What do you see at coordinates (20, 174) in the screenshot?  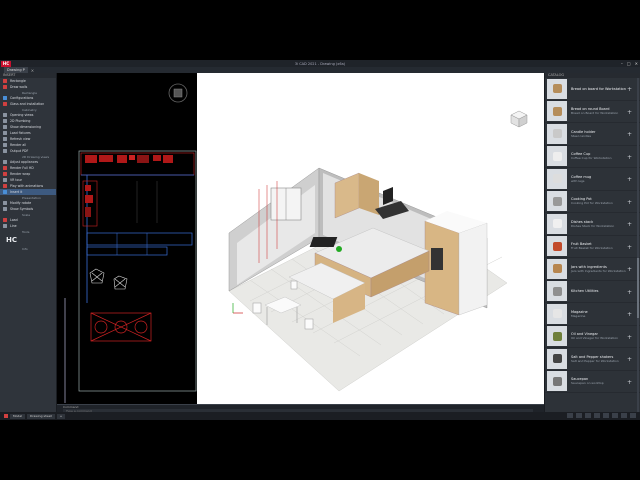 I see `tool-label: Render wrap` at bounding box center [20, 174].